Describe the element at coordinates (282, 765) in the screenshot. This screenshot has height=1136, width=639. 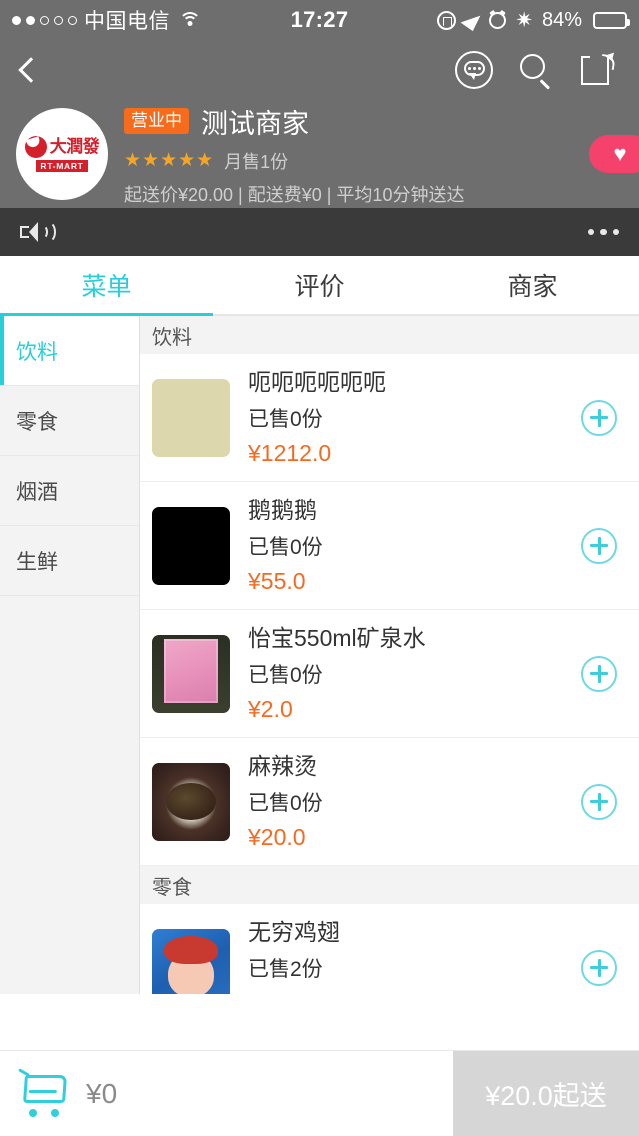
I see `product-name: 麻辣烫` at that location.